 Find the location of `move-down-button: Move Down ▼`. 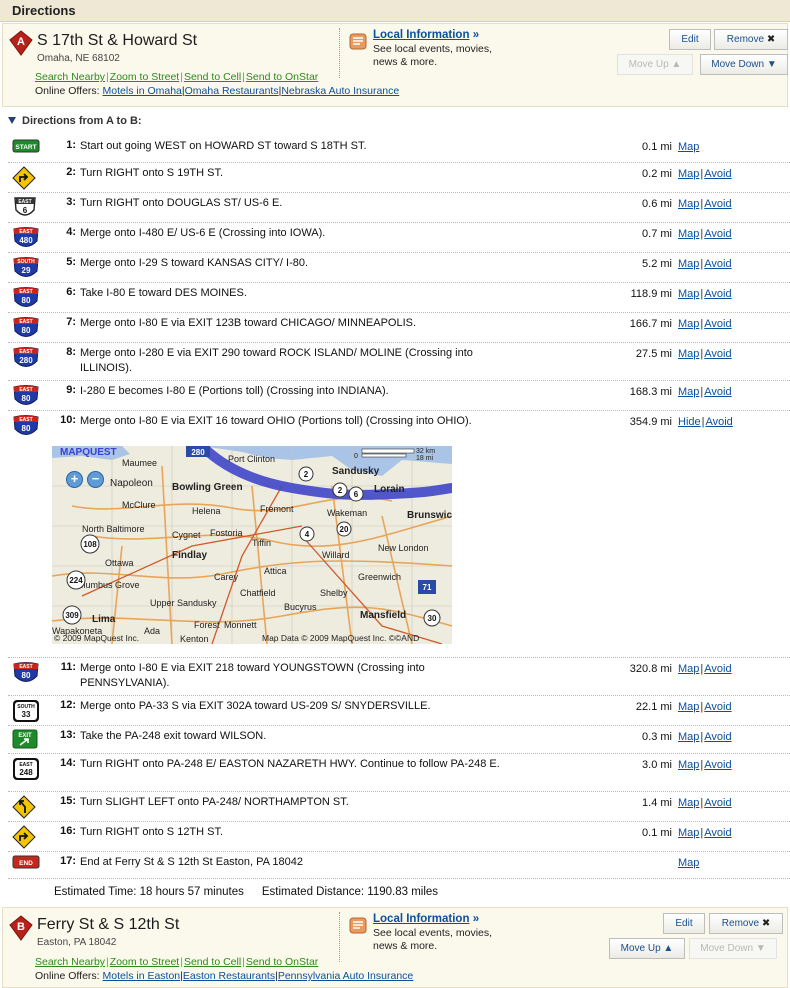

move-down-button: Move Down ▼ is located at coordinates (744, 64).